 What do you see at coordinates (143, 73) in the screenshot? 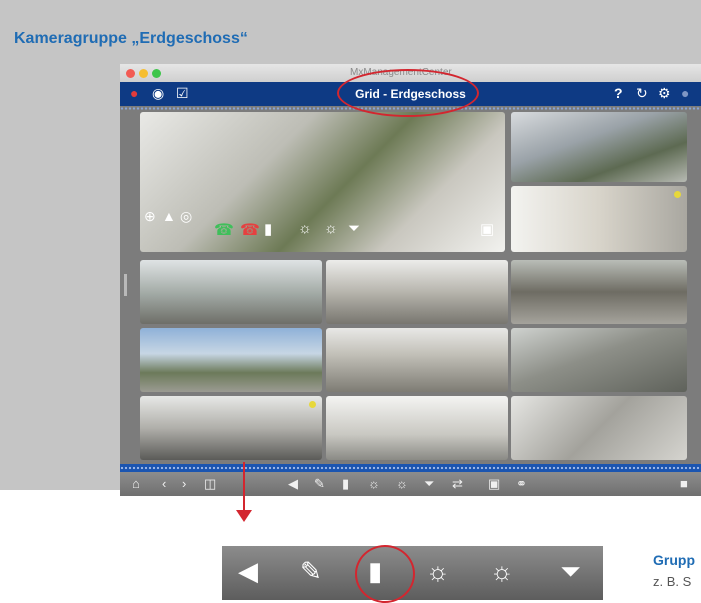
I see `minimize-window-button` at bounding box center [143, 73].